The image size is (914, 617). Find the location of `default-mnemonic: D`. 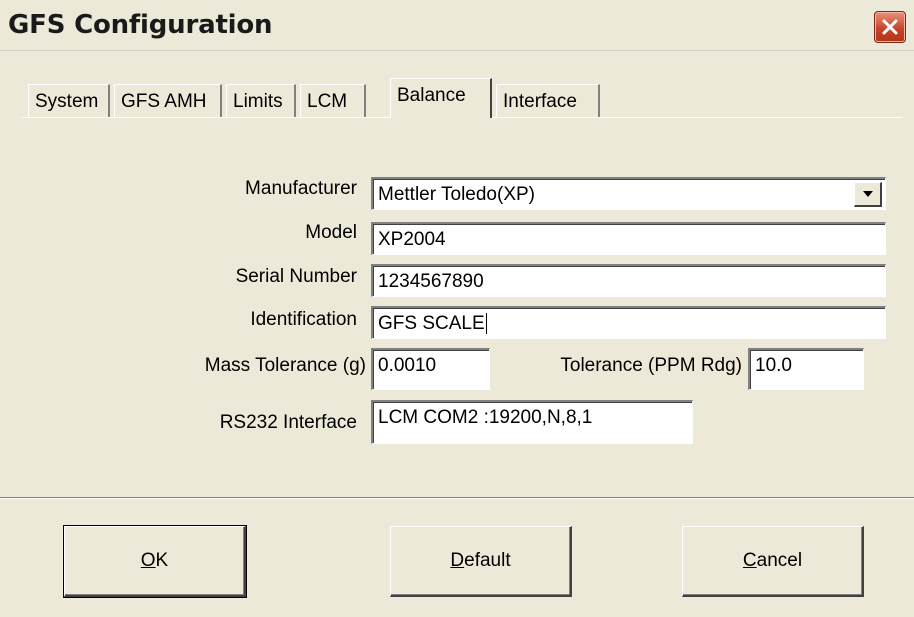

default-mnemonic: D is located at coordinates (457, 560).